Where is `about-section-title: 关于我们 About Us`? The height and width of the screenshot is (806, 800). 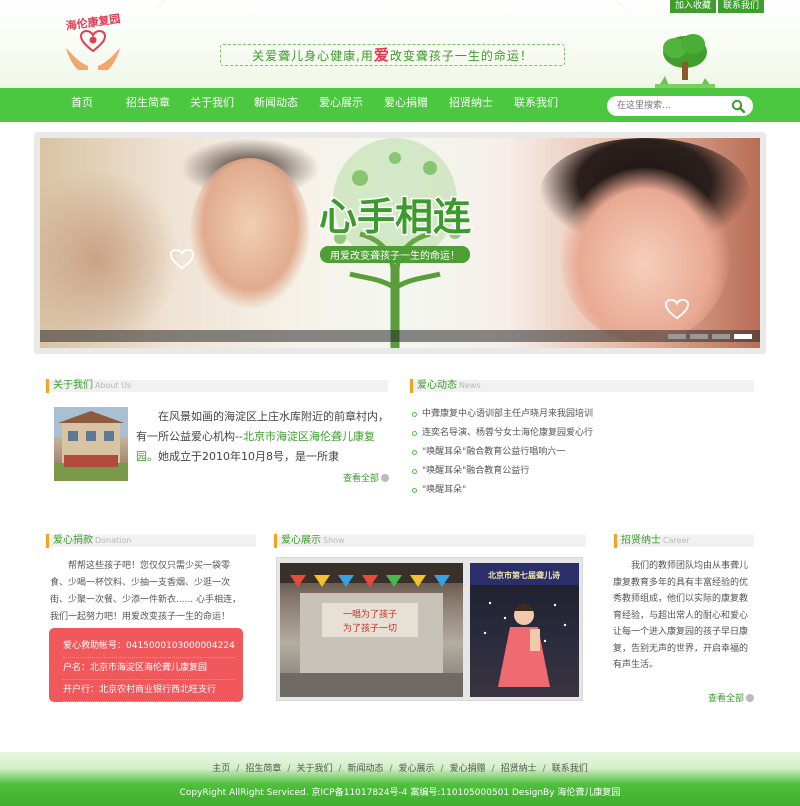
about-section-title: 关于我们 About Us is located at coordinates (88, 386).